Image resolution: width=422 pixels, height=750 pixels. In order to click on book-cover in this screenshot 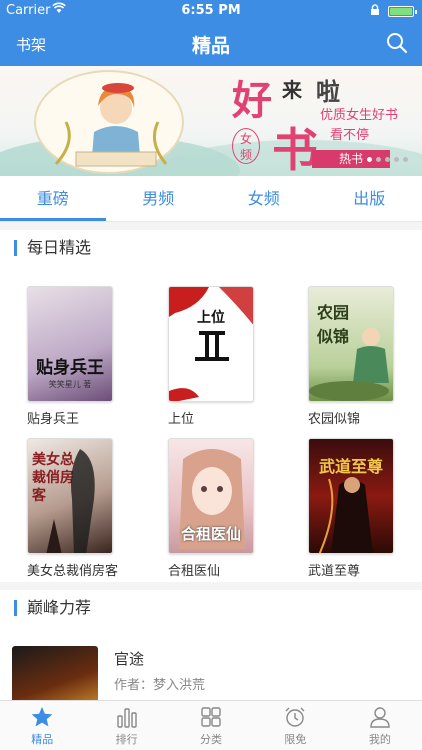, I will do `click(55, 676)`.